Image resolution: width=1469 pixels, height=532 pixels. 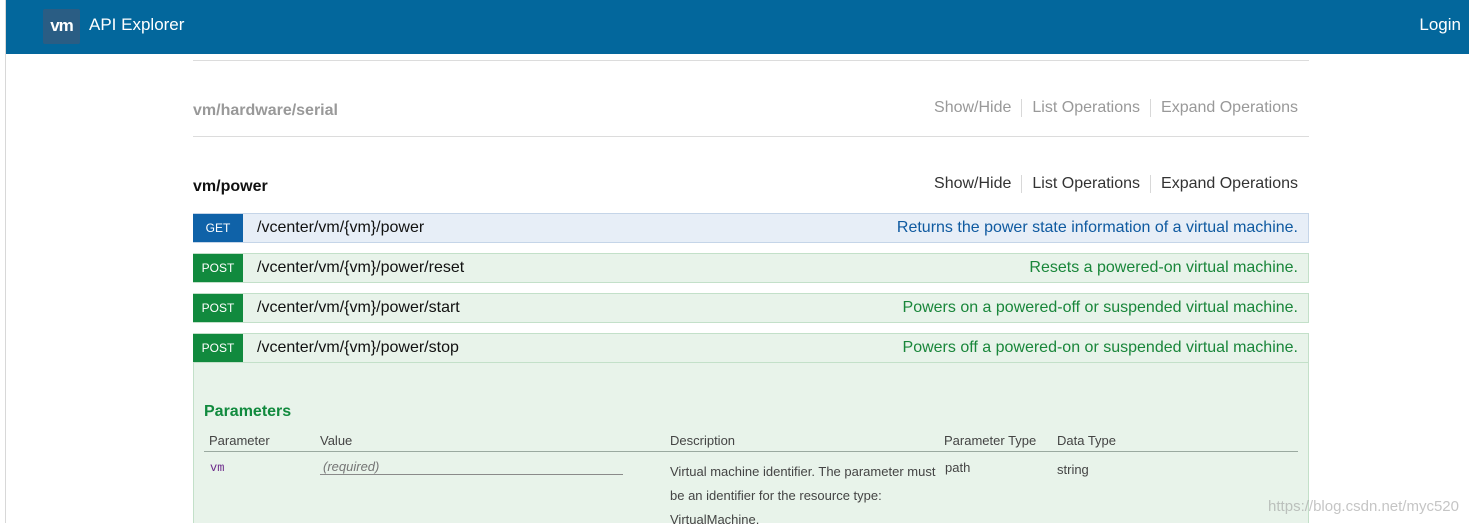 I want to click on method-badge-get: GET, so click(x=218, y=228).